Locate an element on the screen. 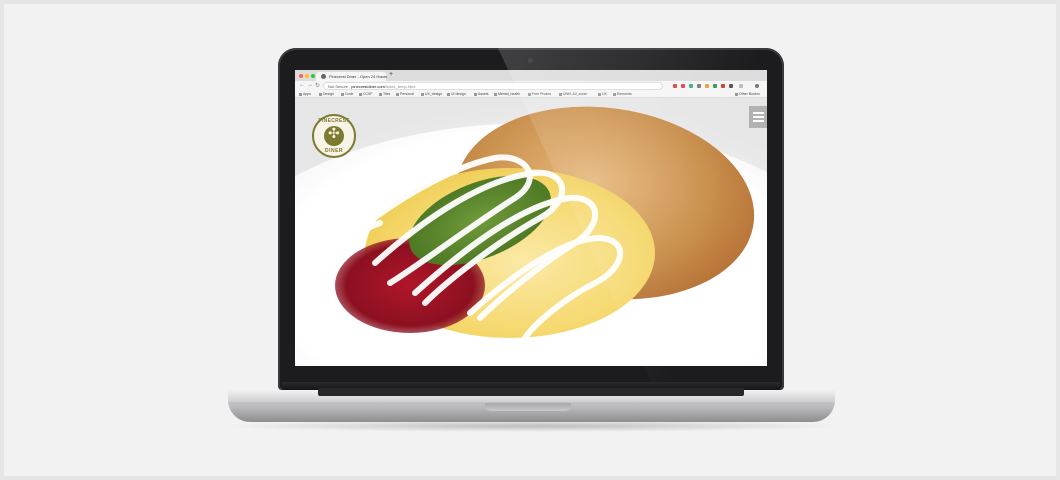 The width and height of the screenshot is (1060, 480). pine-emblem-icon: ✣ is located at coordinates (334, 134).